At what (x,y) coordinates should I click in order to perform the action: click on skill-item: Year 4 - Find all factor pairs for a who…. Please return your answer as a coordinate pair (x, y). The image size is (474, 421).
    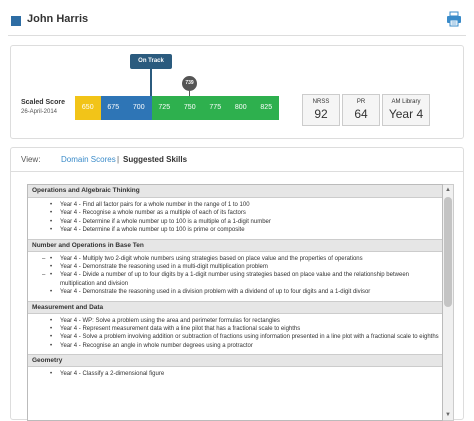
    Looking at the image, I should click on (246, 205).